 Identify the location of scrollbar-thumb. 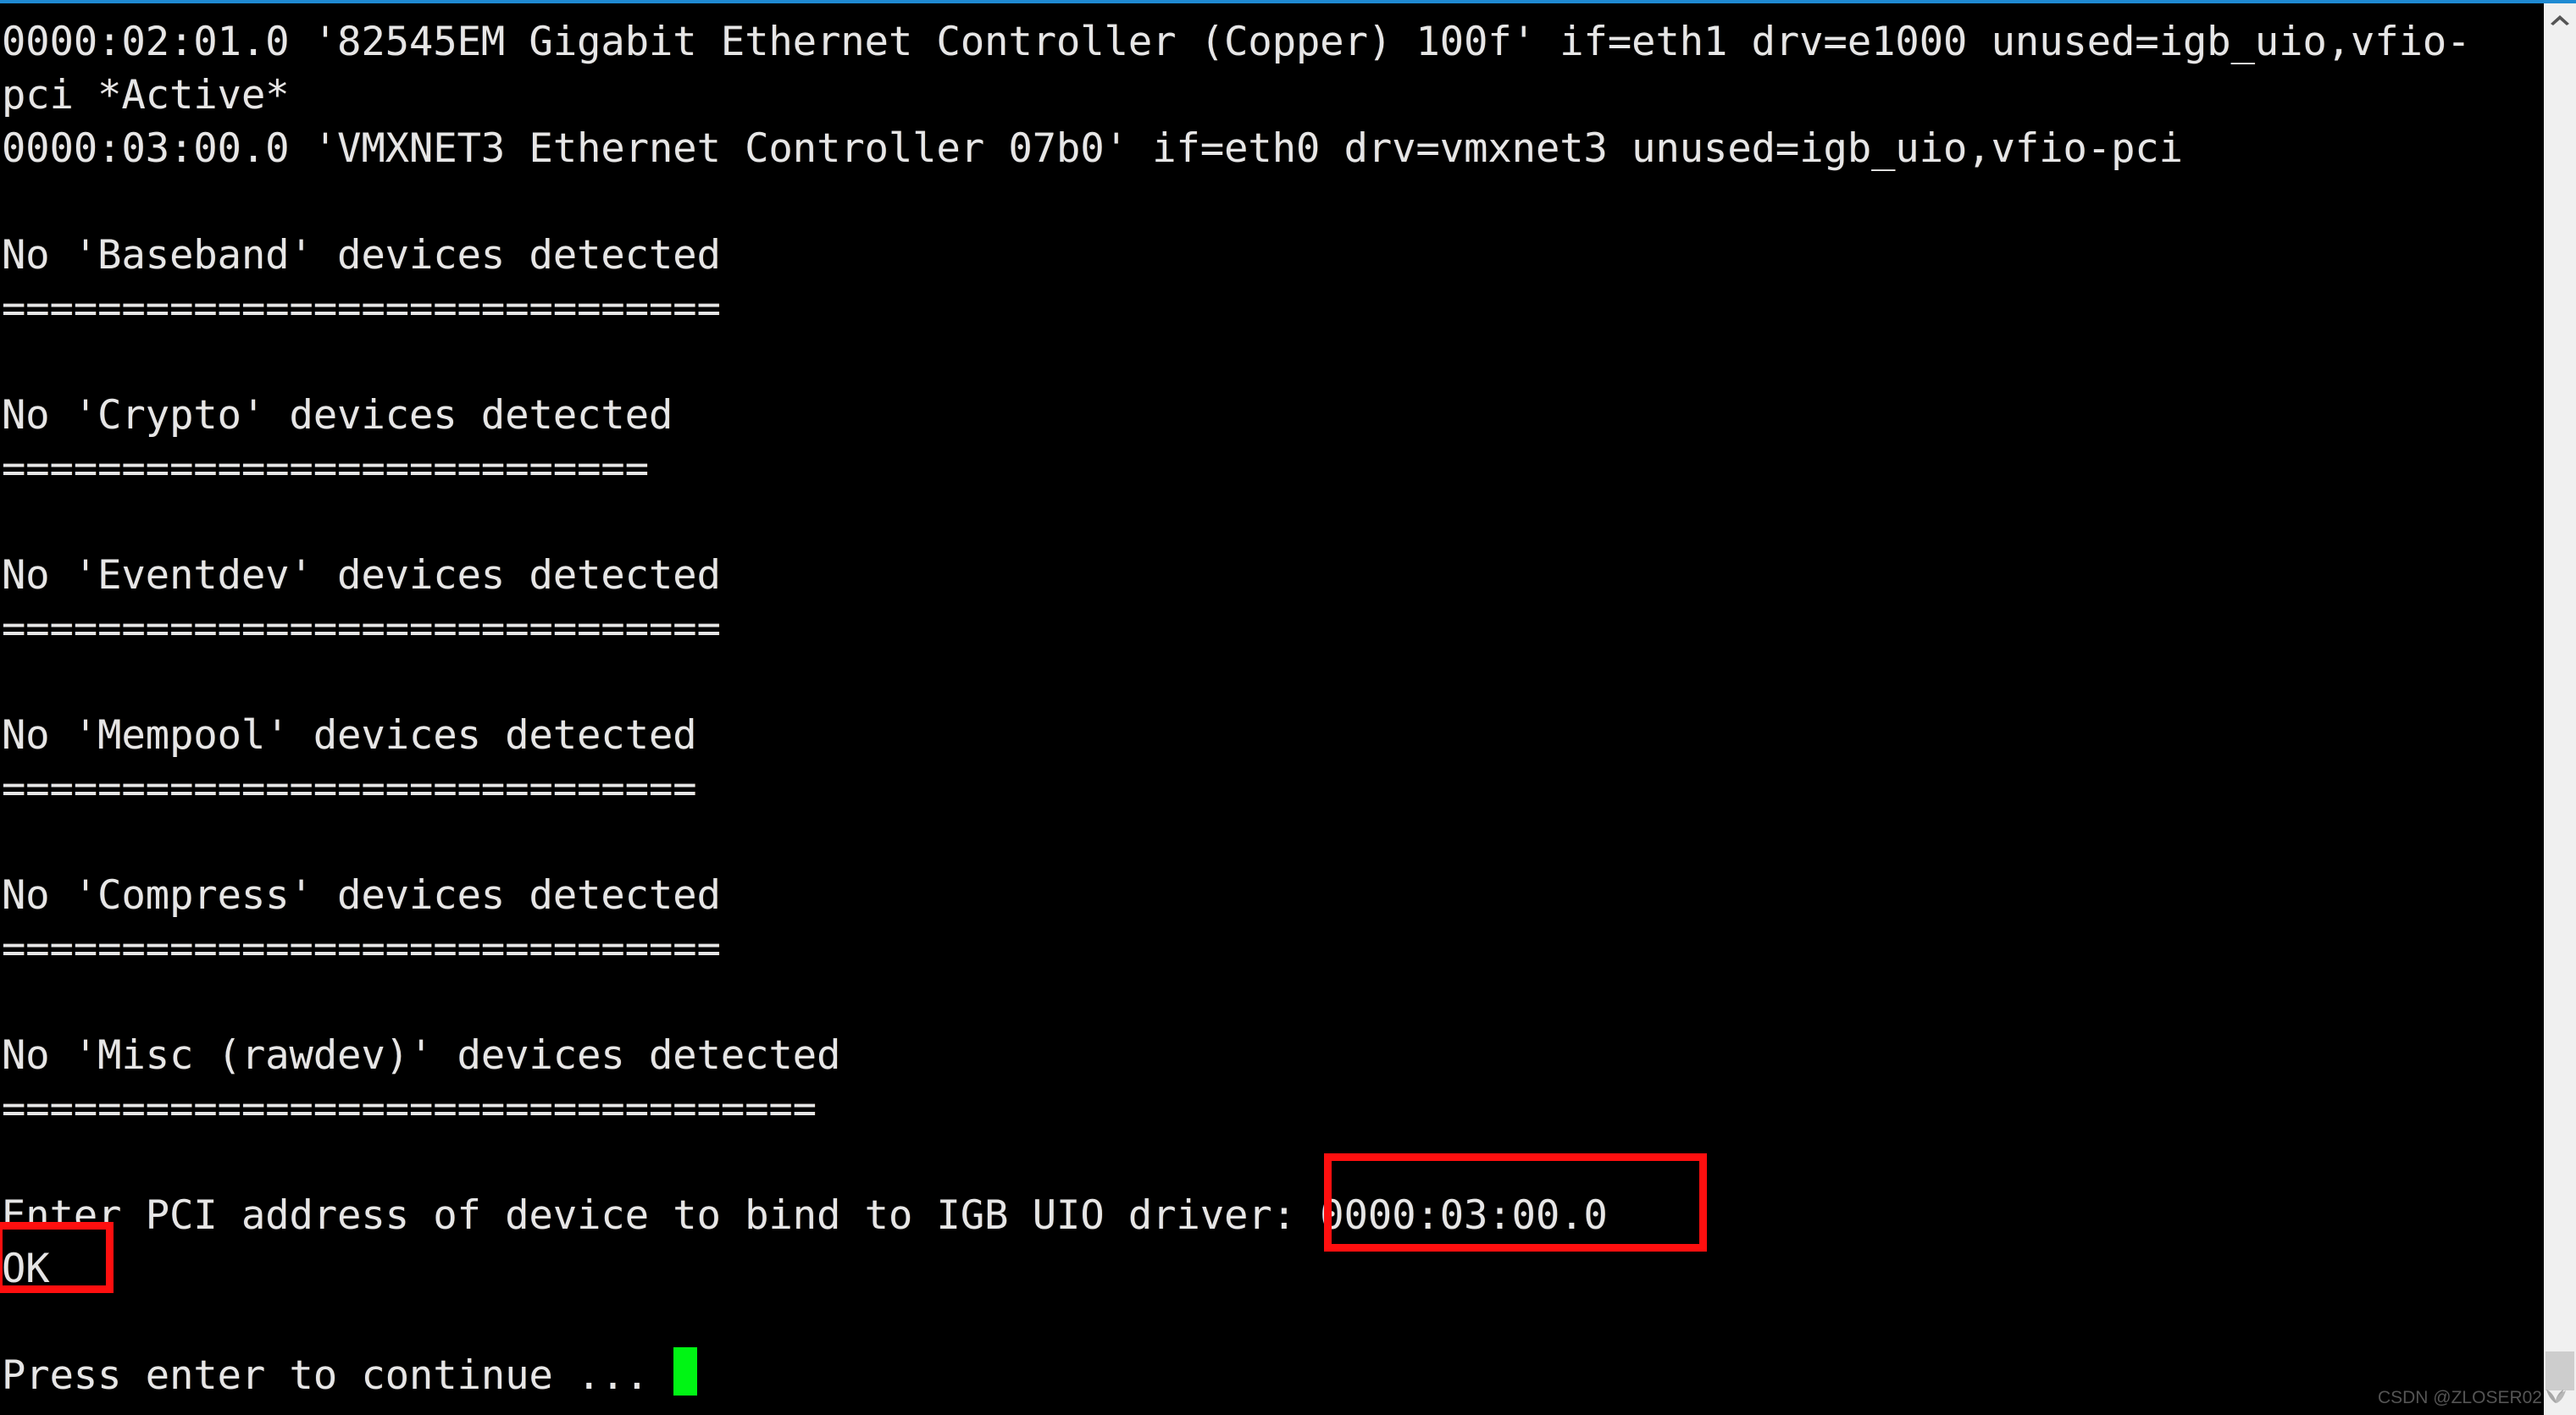
(2560, 1370).